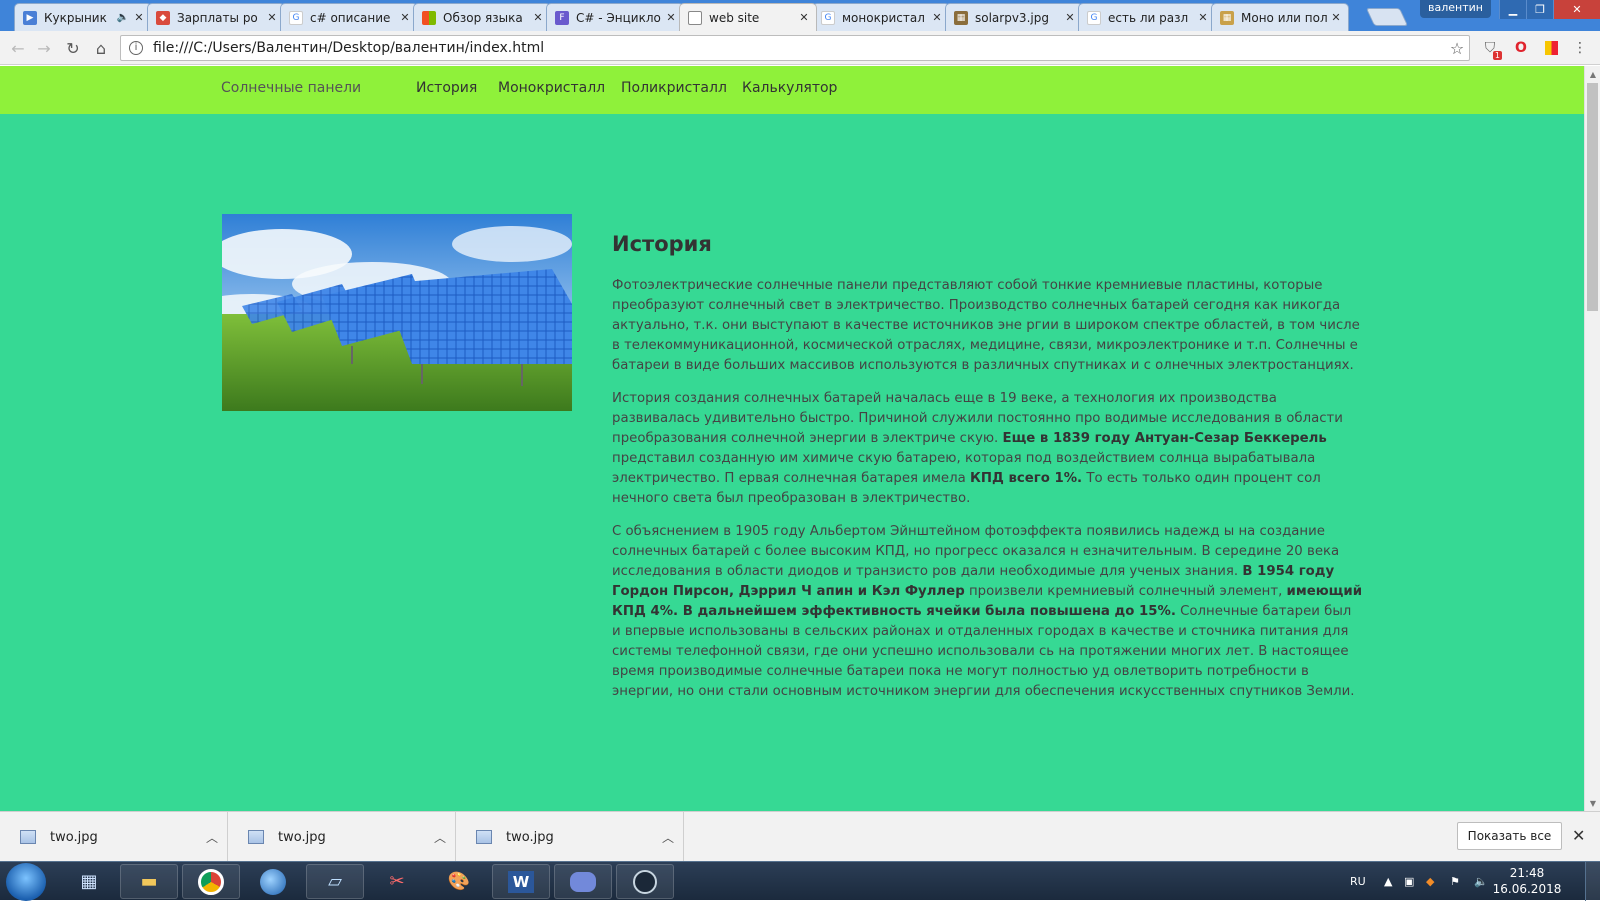  I want to click on opera-extension-icon: O, so click(1521, 48).